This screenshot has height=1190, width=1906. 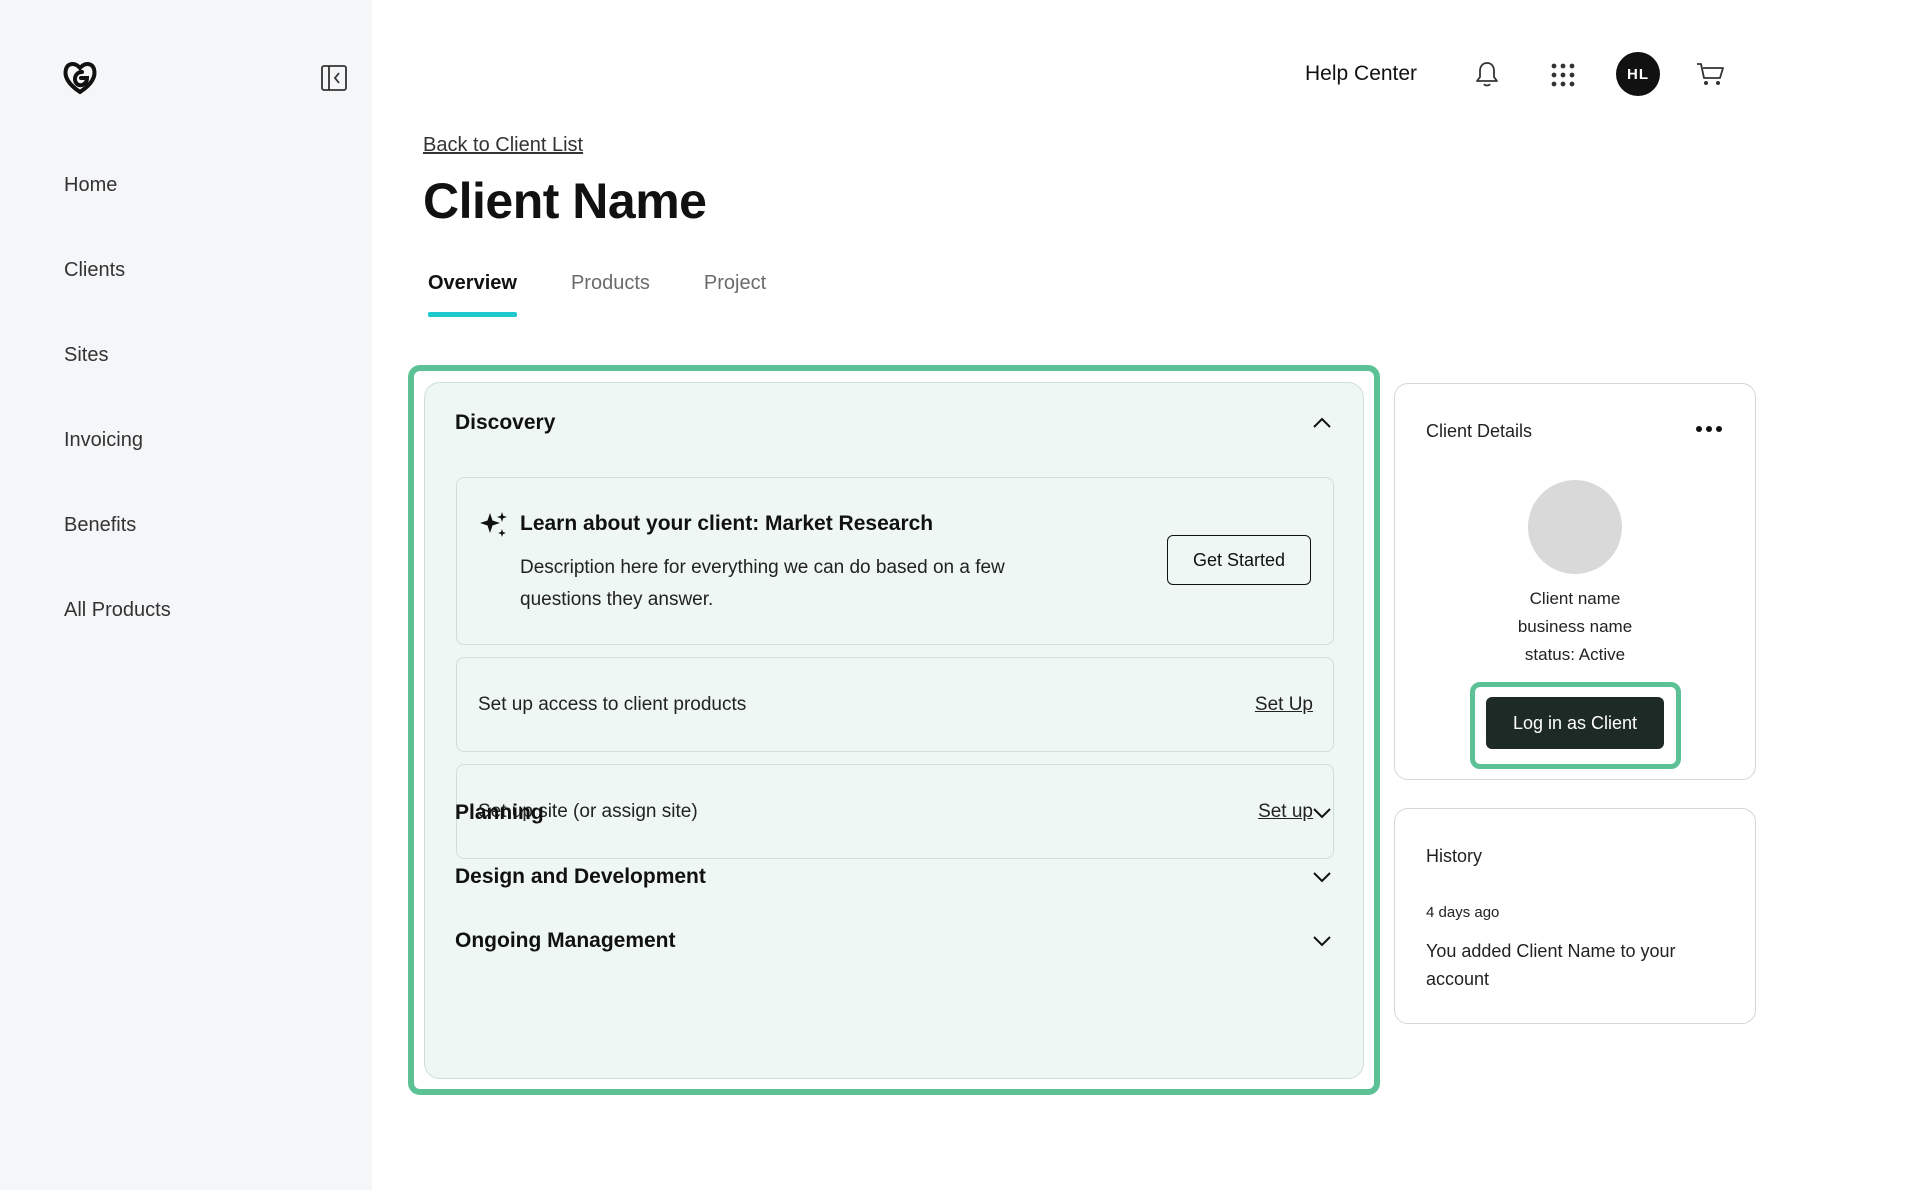 I want to click on history-entry-text: You added Client Name to your account, so click(x=1551, y=965).